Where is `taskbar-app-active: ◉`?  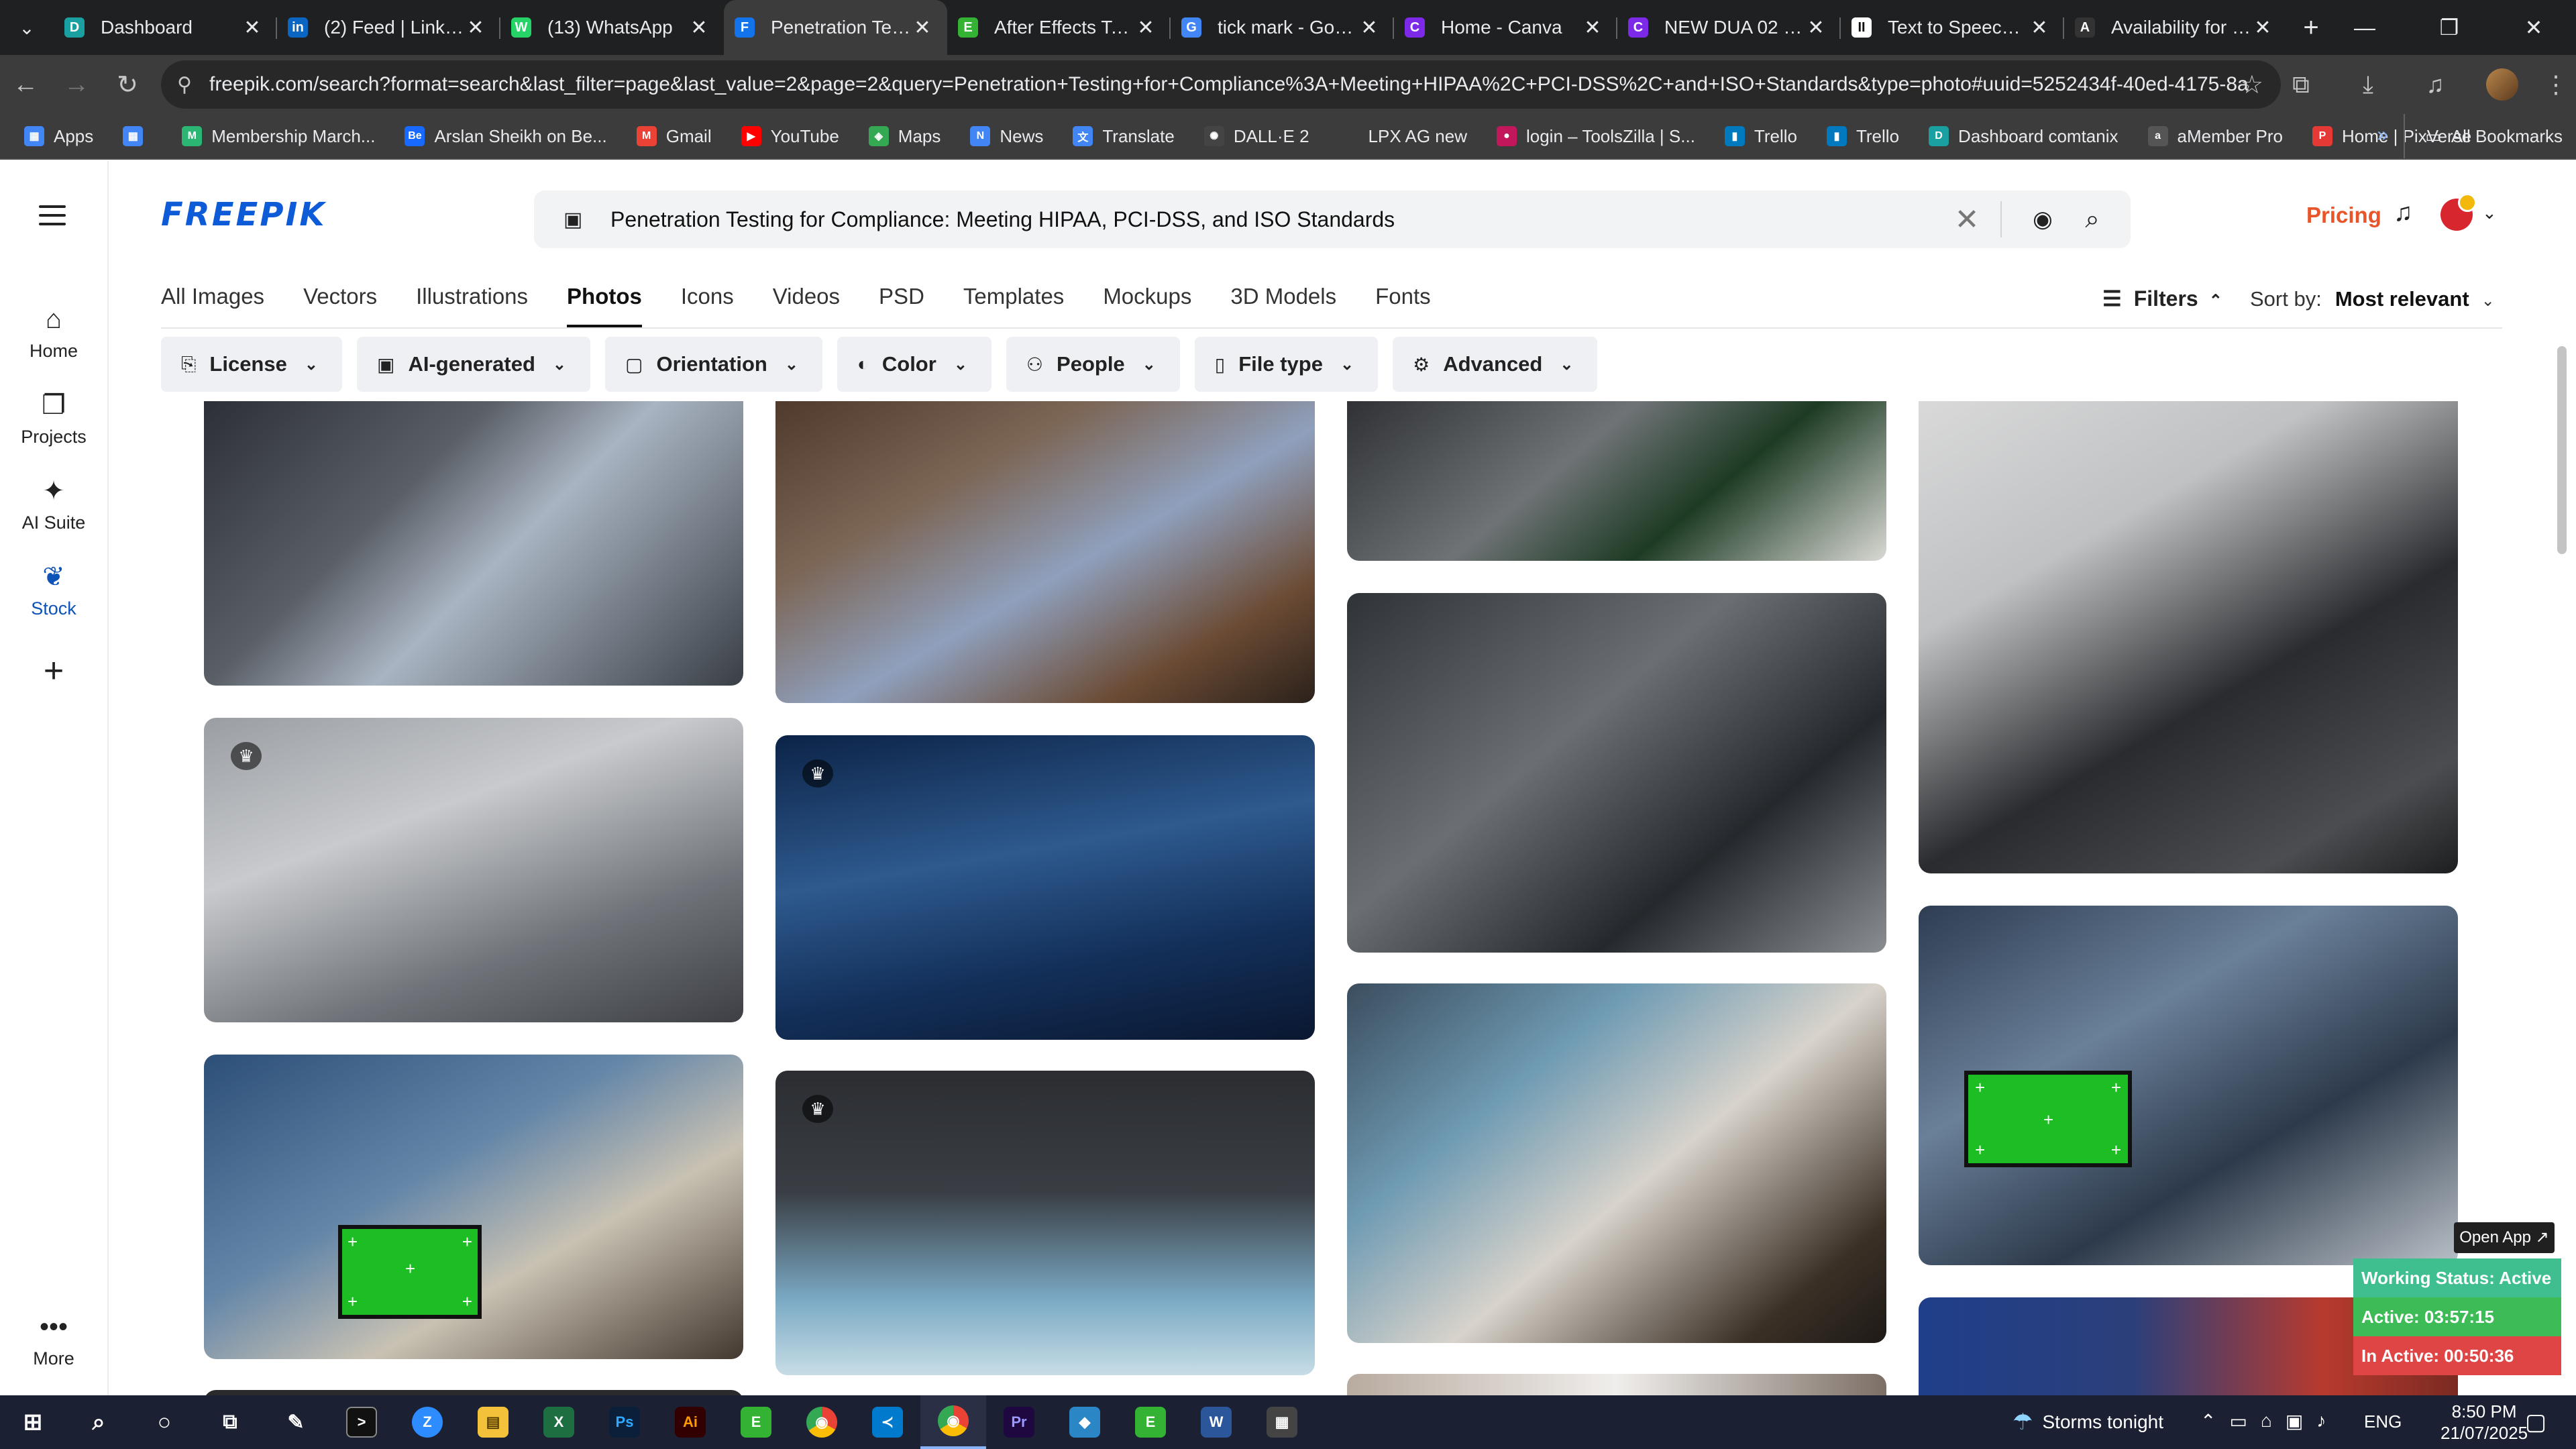 taskbar-app-active: ◉ is located at coordinates (953, 1422).